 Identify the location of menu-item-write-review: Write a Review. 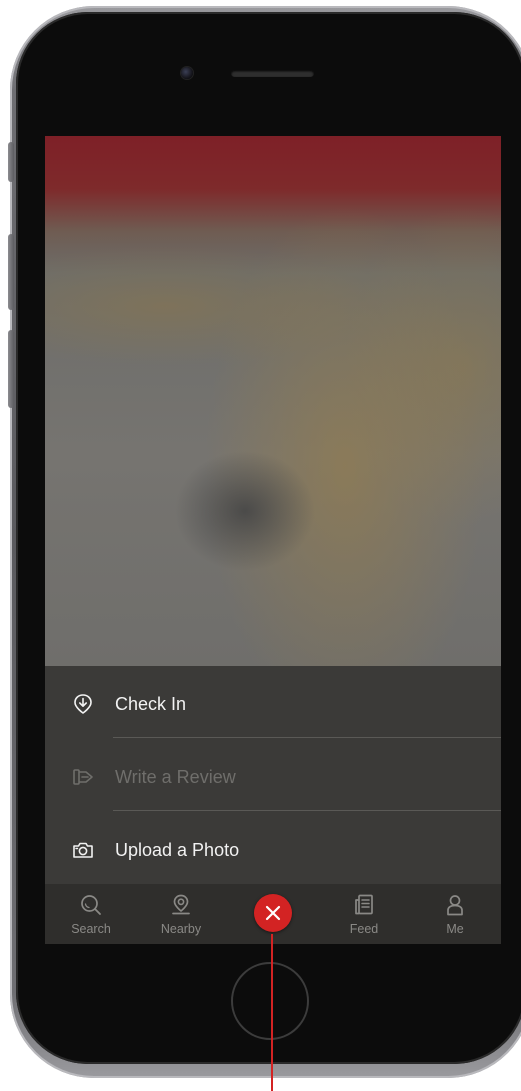
(273, 777).